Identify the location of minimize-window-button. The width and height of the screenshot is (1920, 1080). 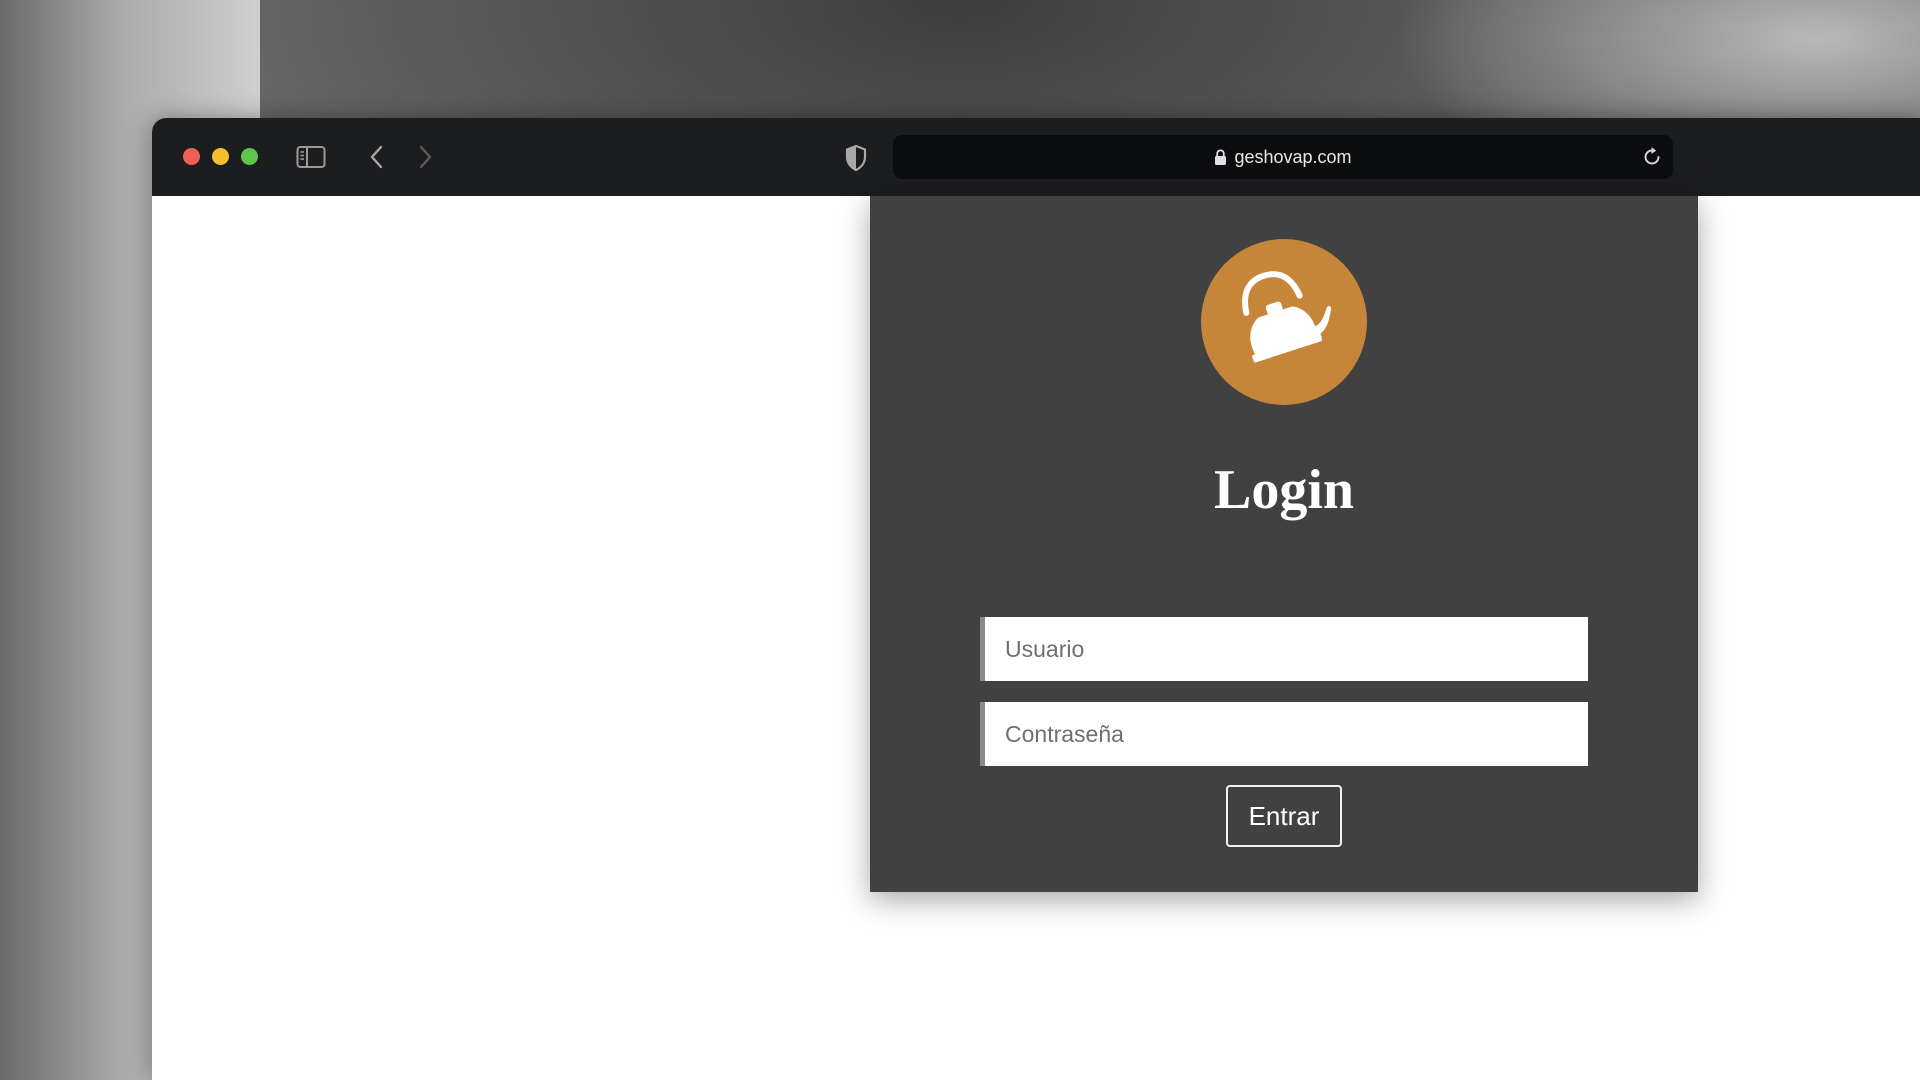
(220, 156).